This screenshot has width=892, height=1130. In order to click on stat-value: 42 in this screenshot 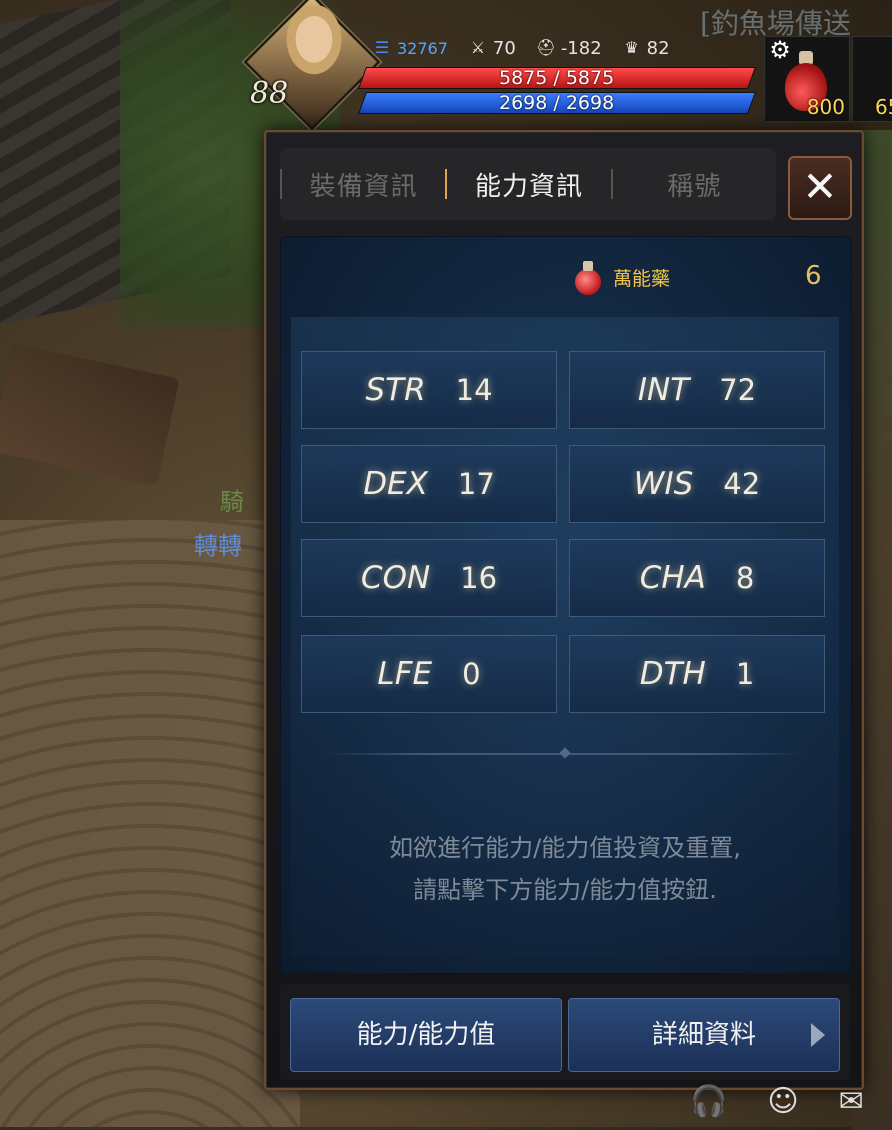, I will do `click(742, 484)`.